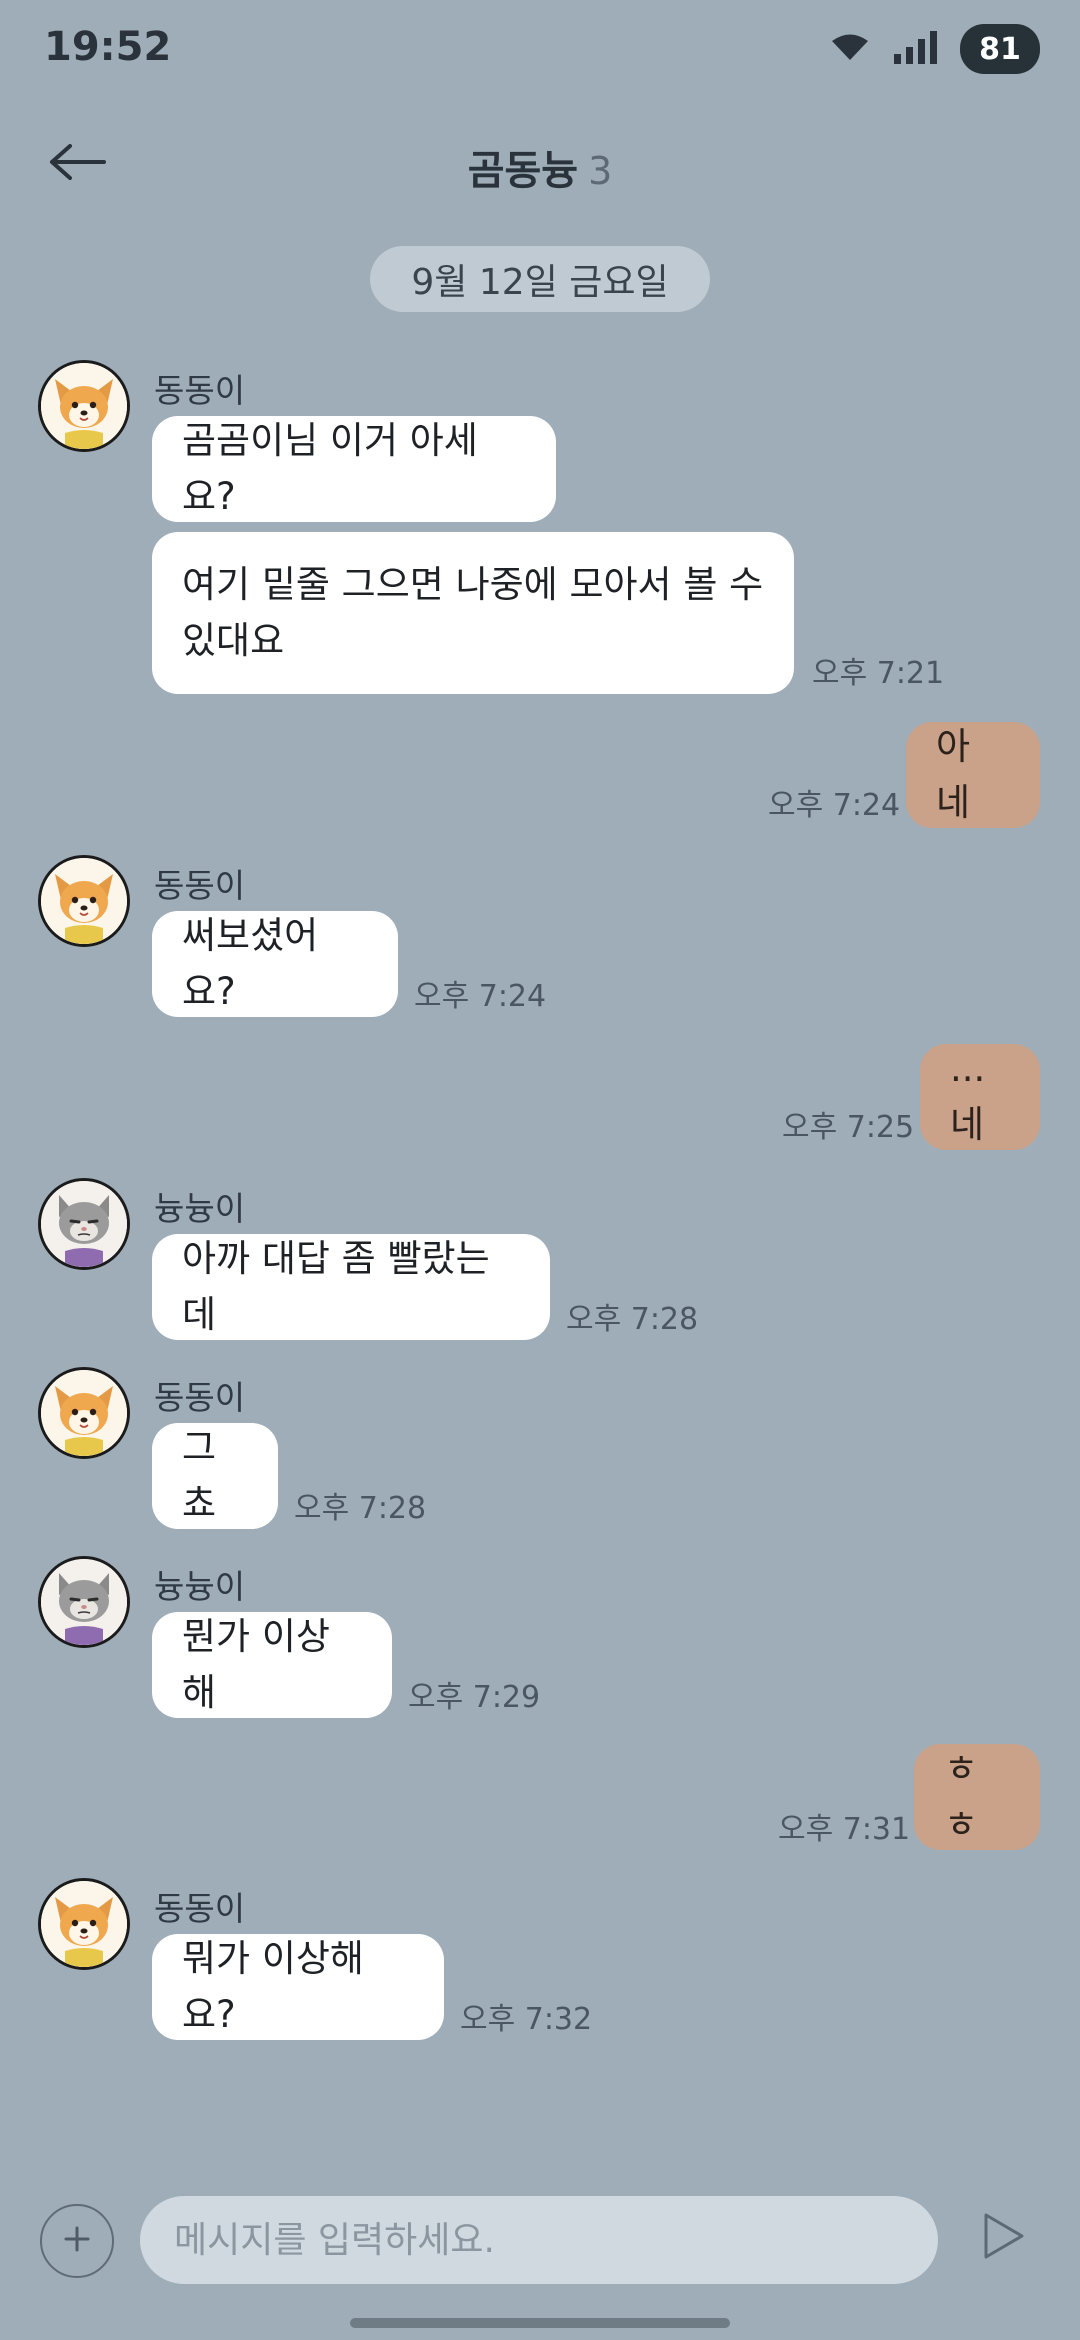 This screenshot has width=1080, height=2340. What do you see at coordinates (354, 469) in the screenshot?
I see `message-bubble: 곰곰이님 이거 아세요?` at bounding box center [354, 469].